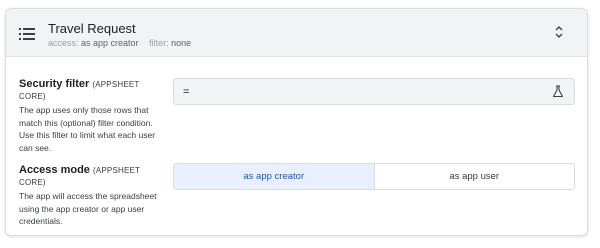  Describe the element at coordinates (91, 176) in the screenshot. I see `access-mode-title: Access mode (APPSHEET CORE)` at that location.